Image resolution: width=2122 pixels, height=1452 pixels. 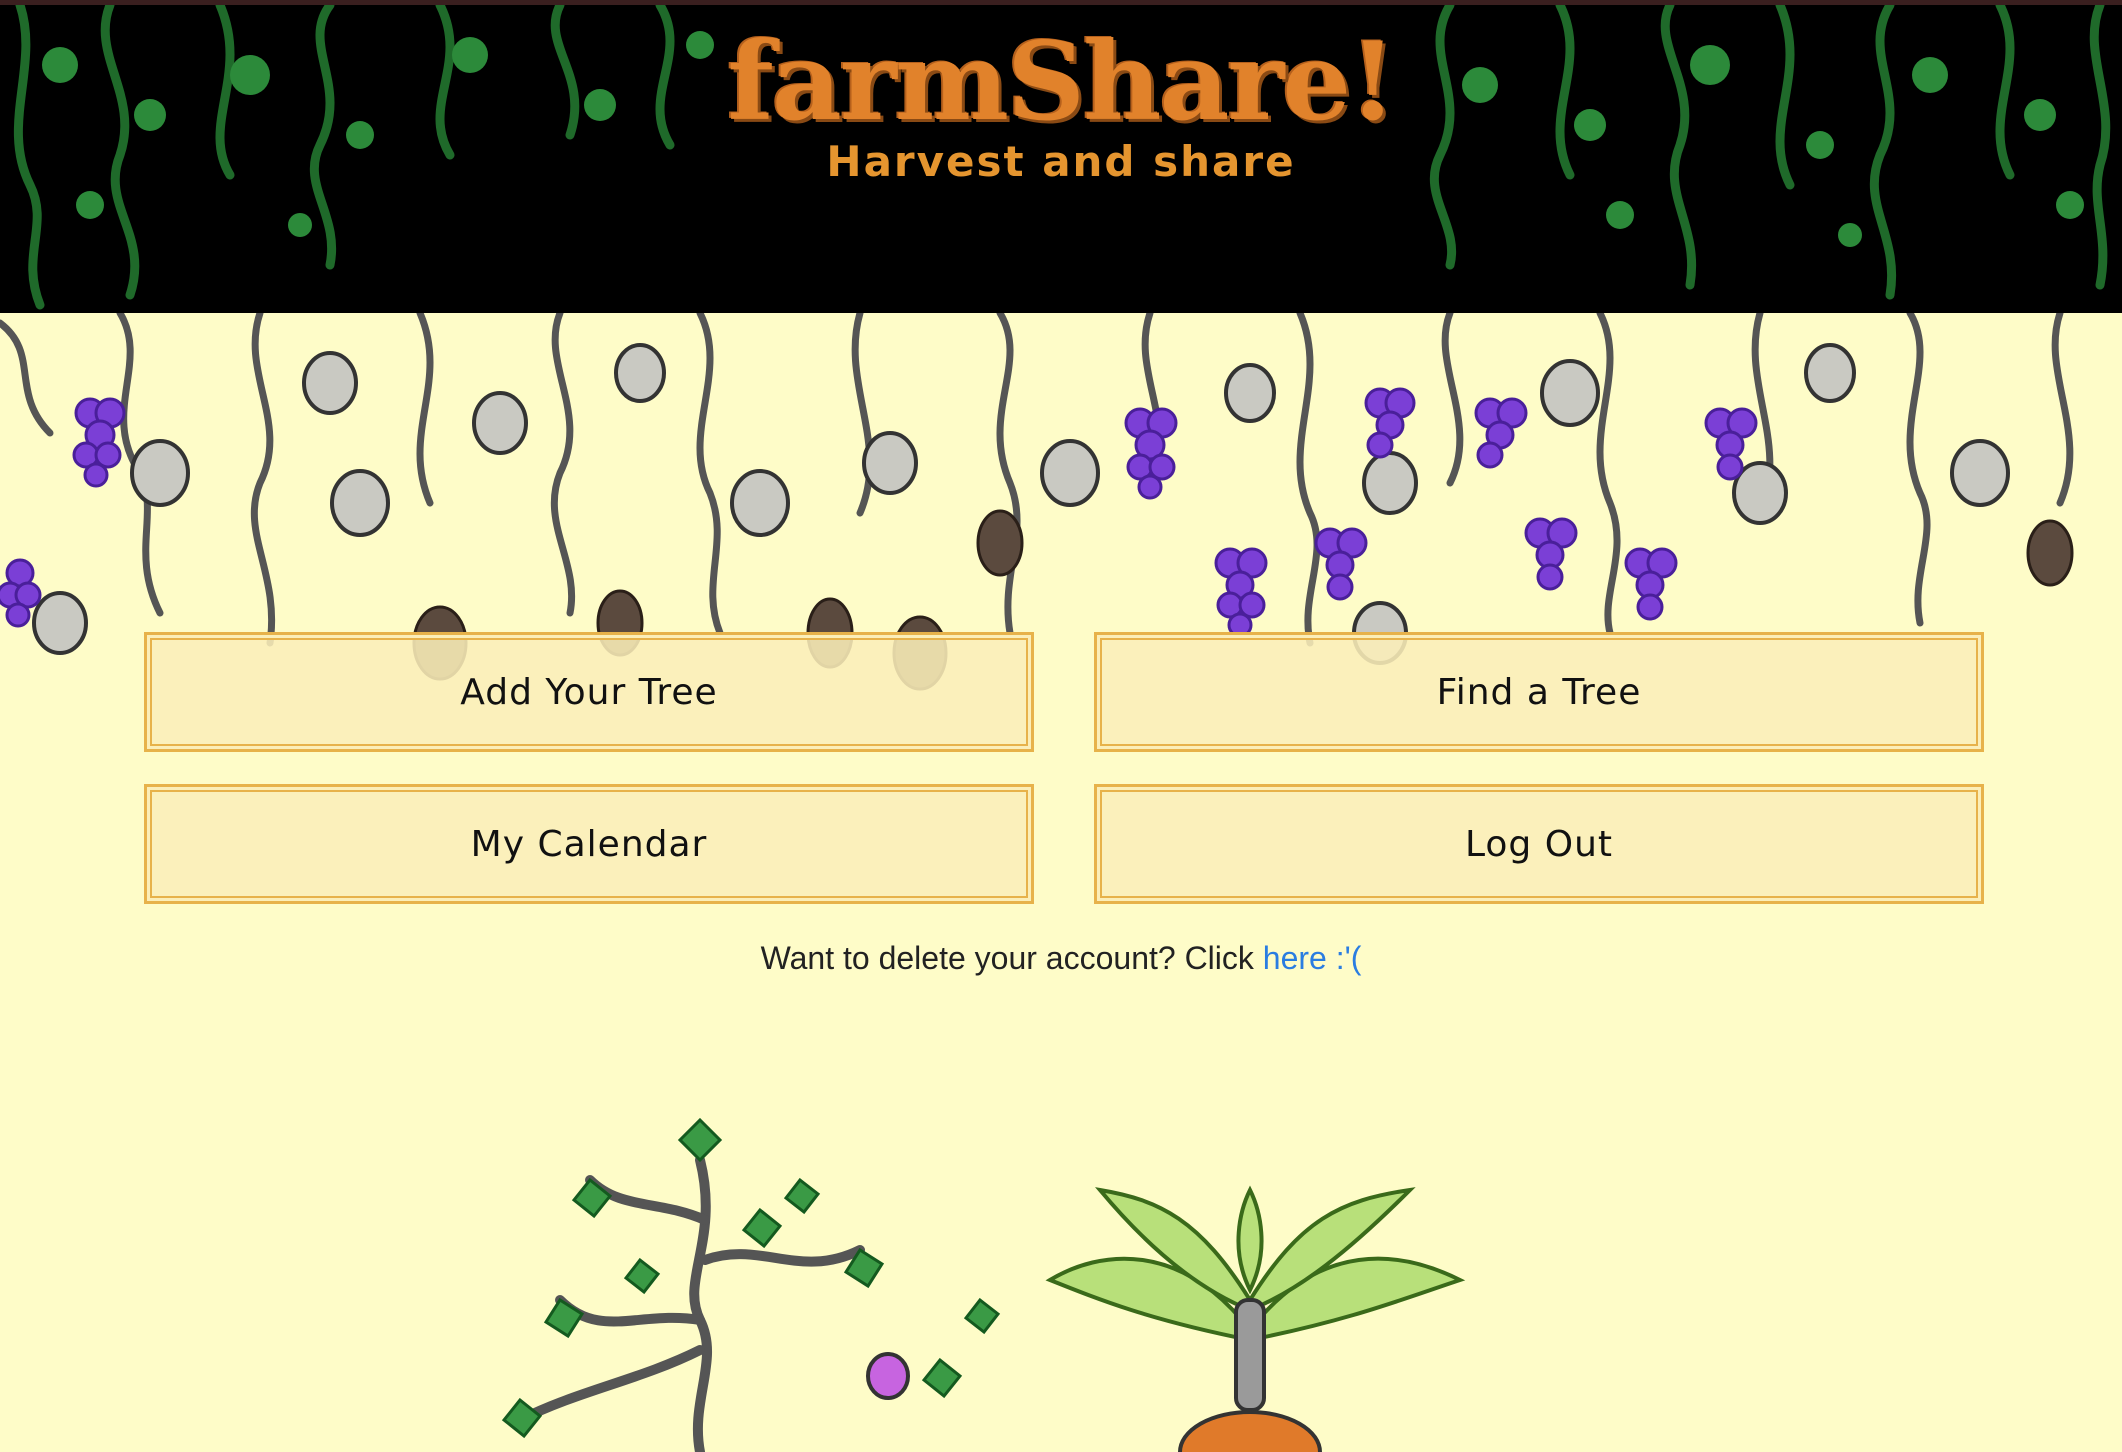 I want to click on add-your-tree-button: Add Your Tree, so click(x=589, y=692).